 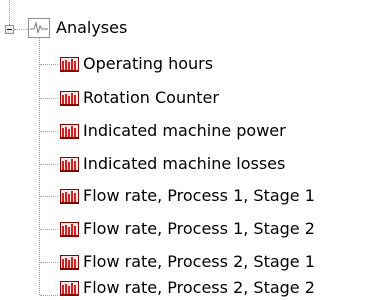 What do you see at coordinates (9, 29) in the screenshot?
I see `collapse-toggle` at bounding box center [9, 29].